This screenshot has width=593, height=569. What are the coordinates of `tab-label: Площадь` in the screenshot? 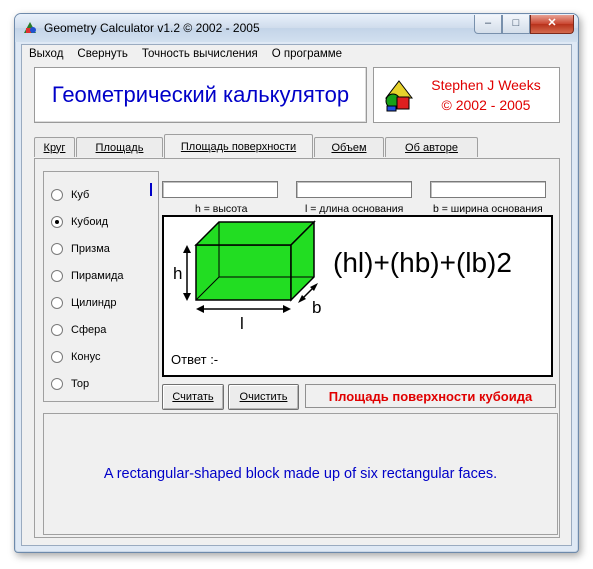 It's located at (119, 147).